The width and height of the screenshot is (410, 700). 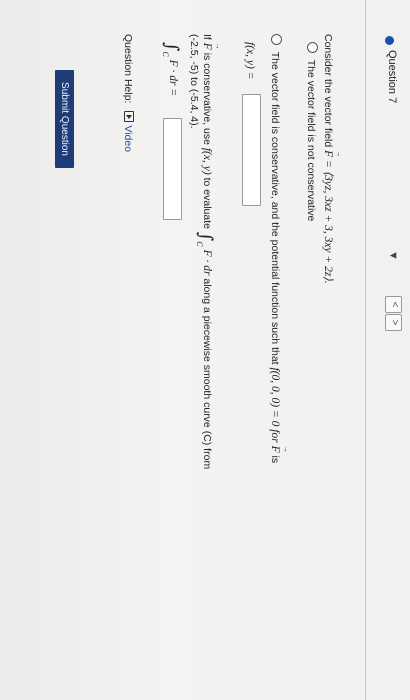 I want to click on video-link: Video, so click(x=128, y=138).